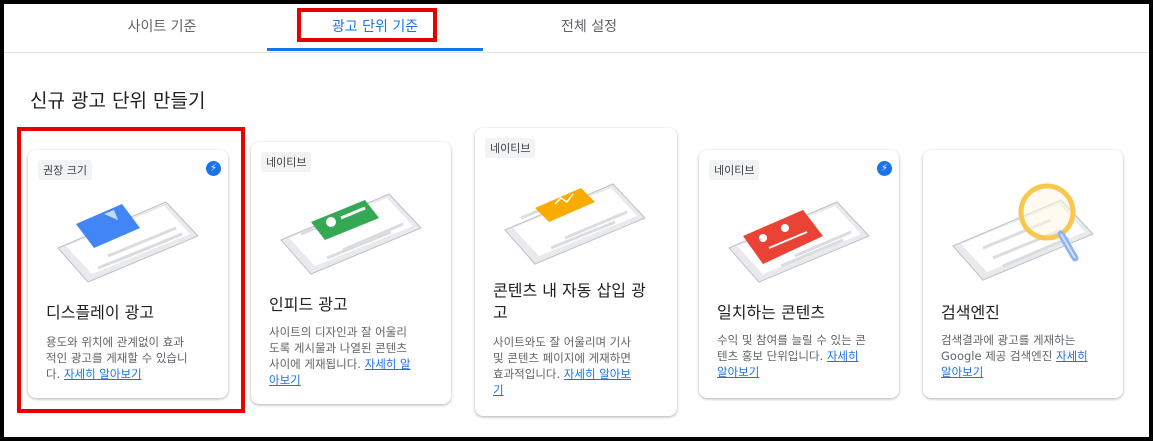 This screenshot has width=1153, height=441. I want to click on matched-content-illustration, so click(799, 242).